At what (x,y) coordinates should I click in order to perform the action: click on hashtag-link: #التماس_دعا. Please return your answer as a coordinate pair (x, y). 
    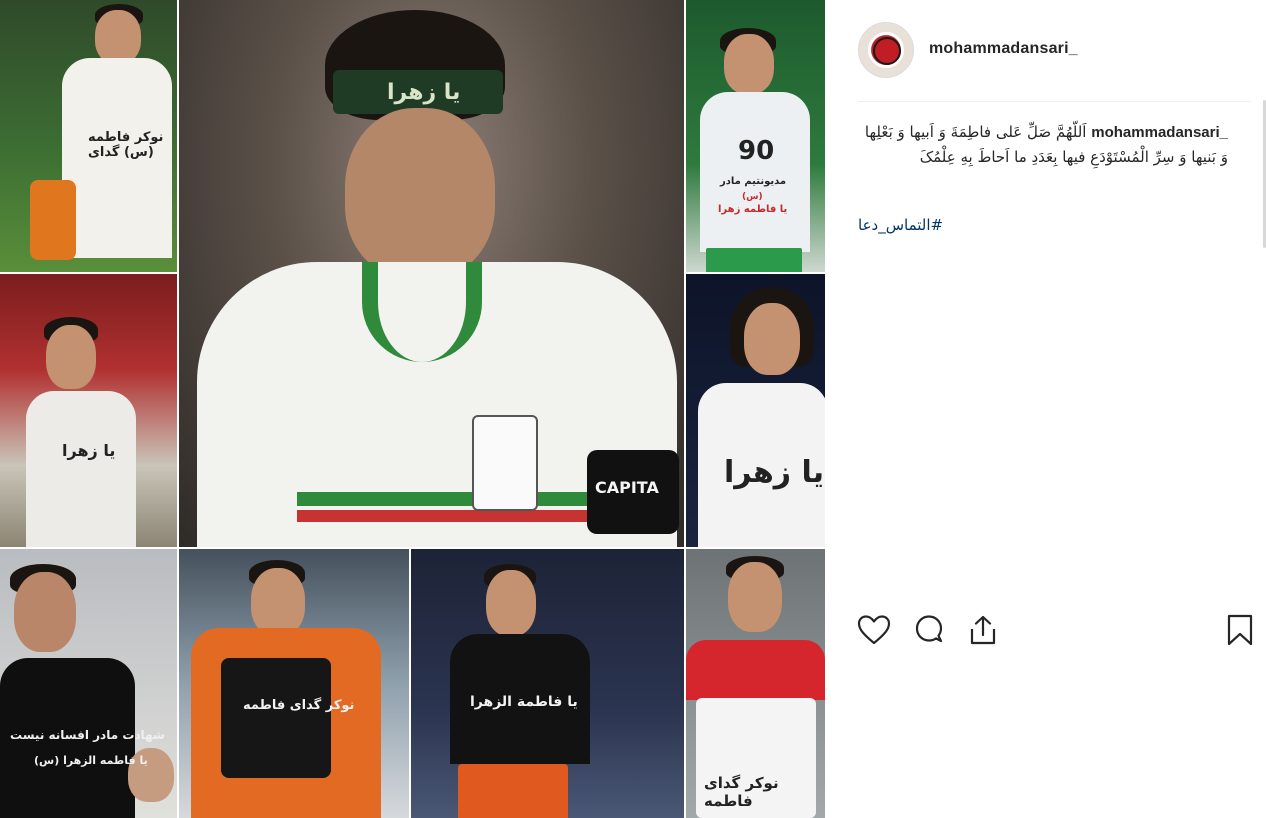
    Looking at the image, I should click on (900, 225).